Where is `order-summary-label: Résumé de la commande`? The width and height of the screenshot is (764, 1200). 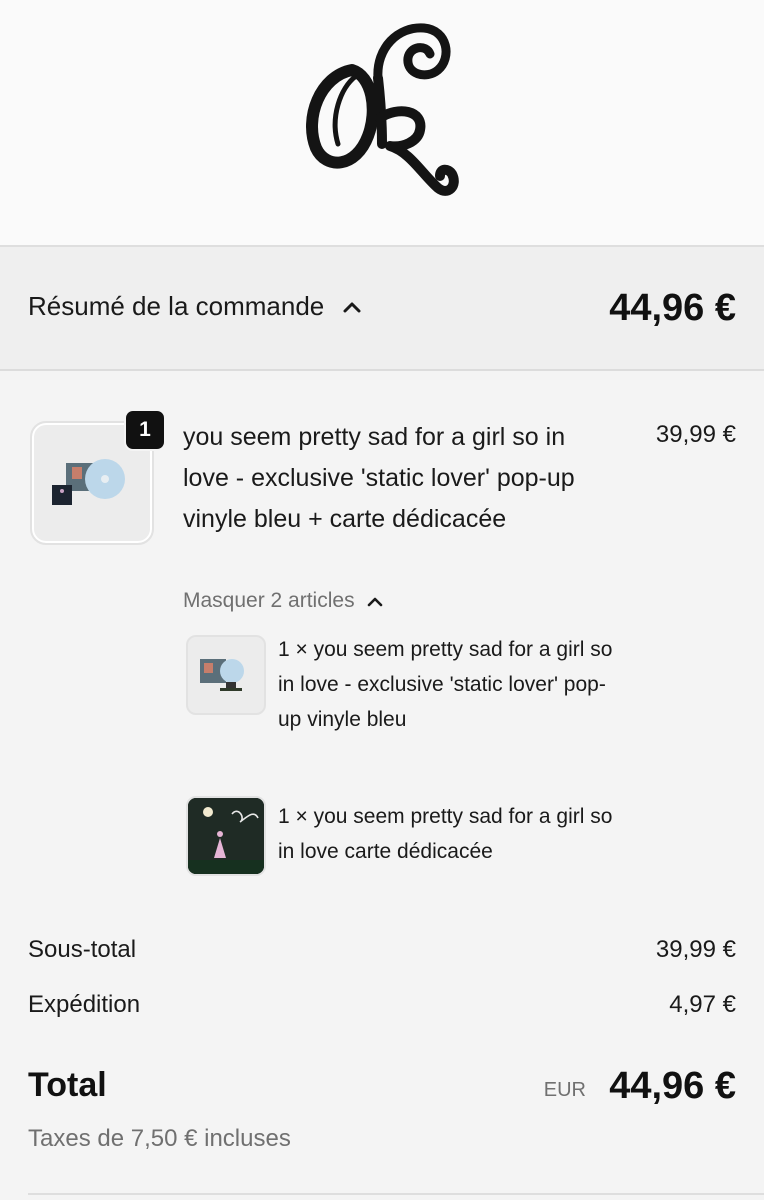
order-summary-label: Résumé de la commande is located at coordinates (176, 306).